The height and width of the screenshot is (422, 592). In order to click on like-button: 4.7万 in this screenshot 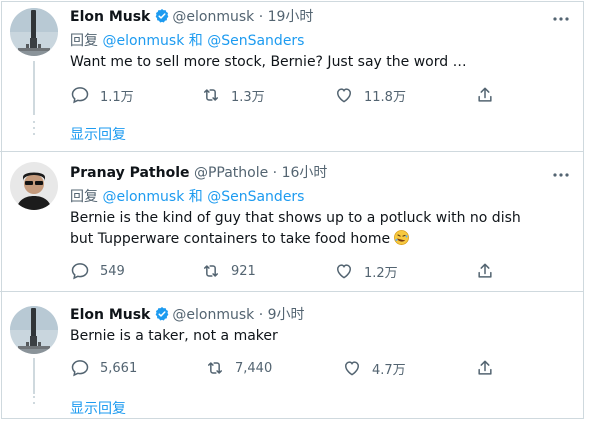, I will do `click(374, 368)`.